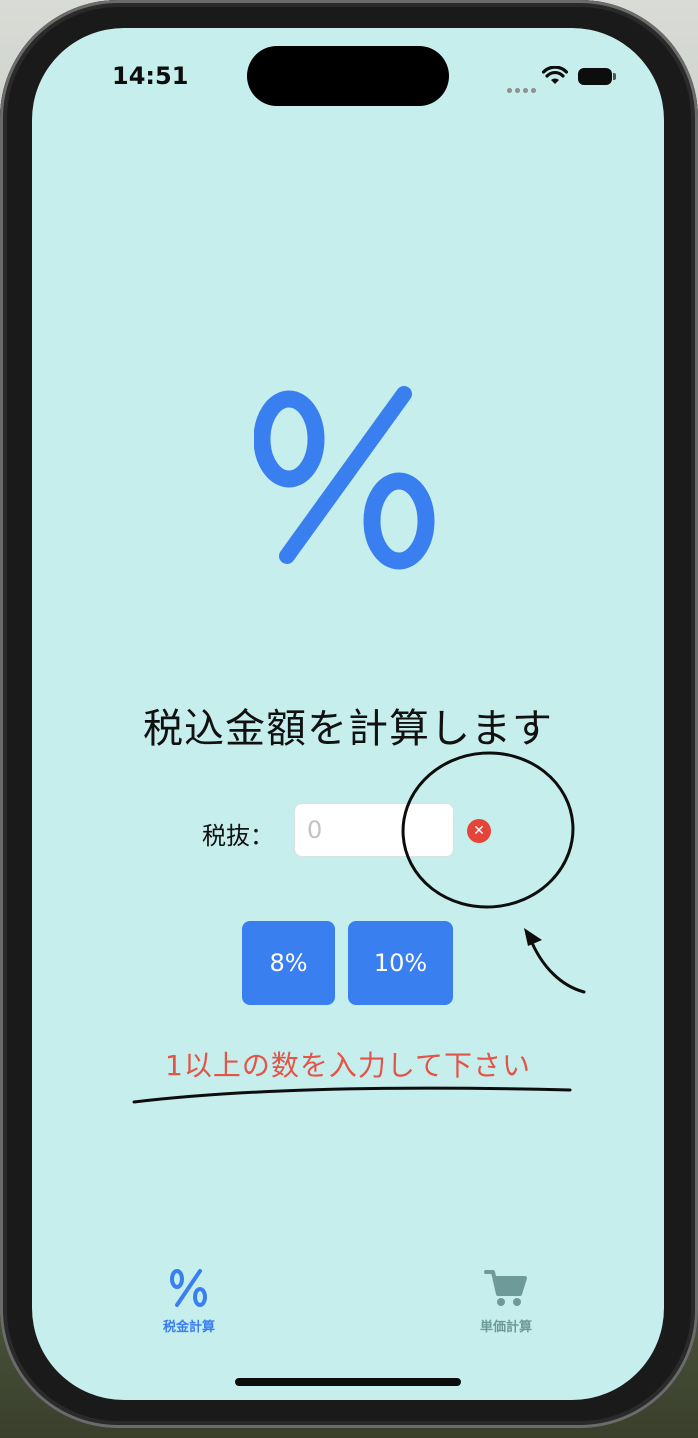 Image resolution: width=698 pixels, height=1438 pixels. What do you see at coordinates (150, 76) in the screenshot?
I see `status-time: 14:51` at bounding box center [150, 76].